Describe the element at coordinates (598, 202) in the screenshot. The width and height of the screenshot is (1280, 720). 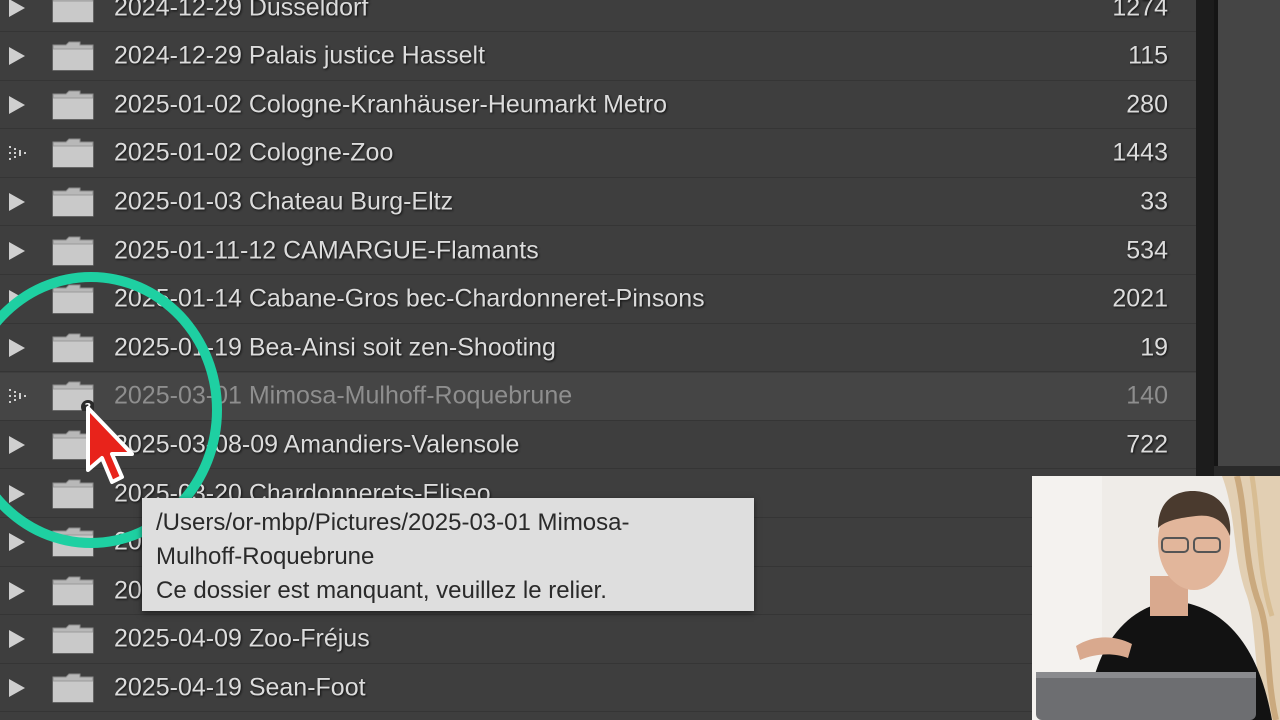
I see `folder-row: 2025-01-03 Chateau Burg-Eltz 33` at that location.